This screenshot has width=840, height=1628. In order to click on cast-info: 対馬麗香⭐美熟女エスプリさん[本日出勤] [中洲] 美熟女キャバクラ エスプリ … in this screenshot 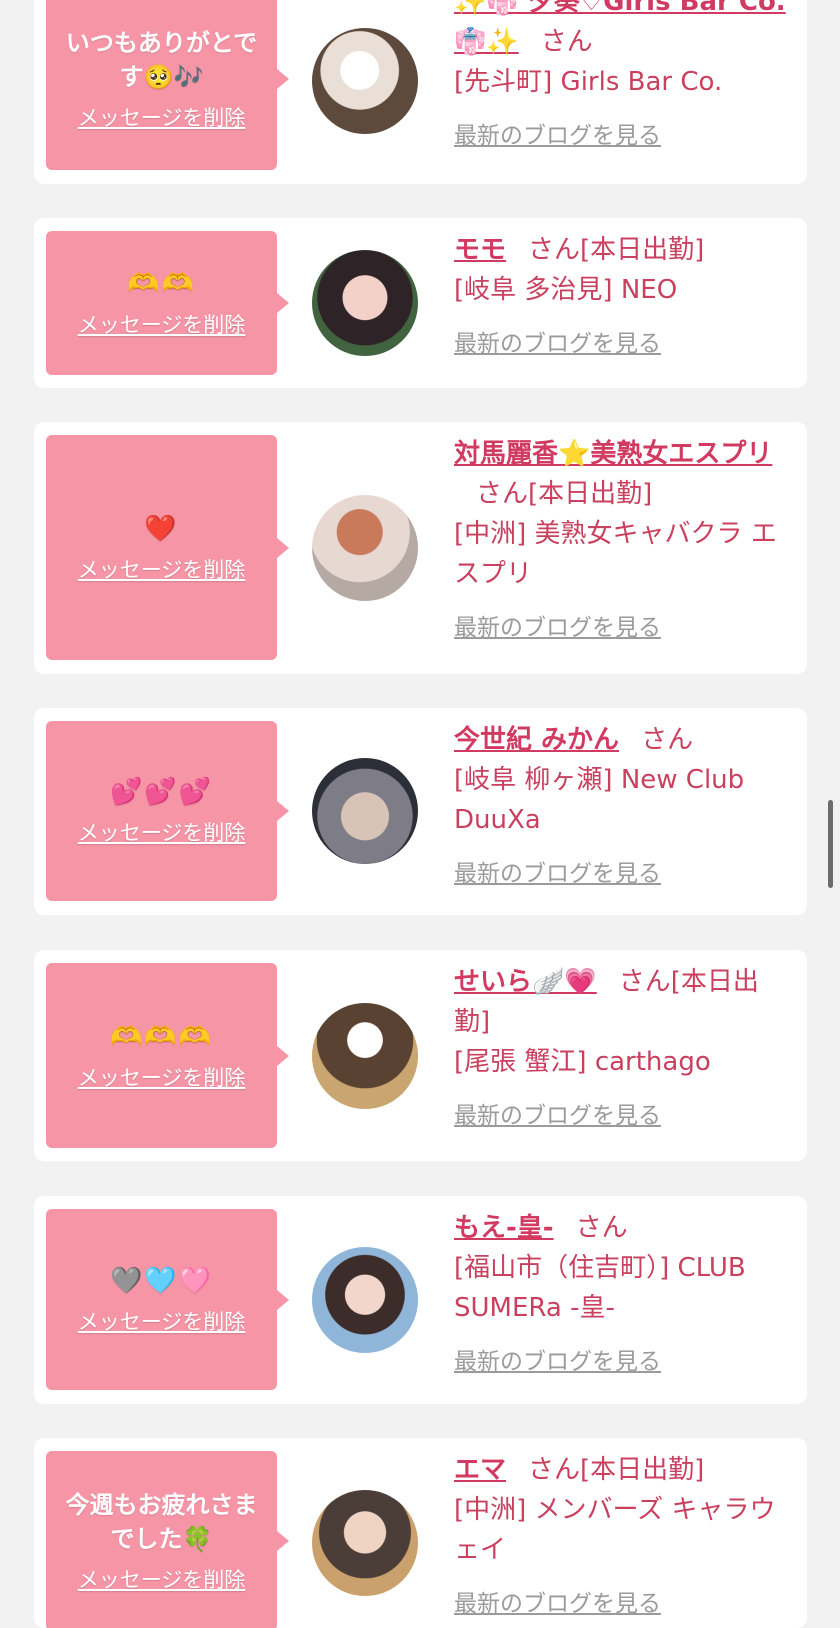, I will do `click(624, 541)`.